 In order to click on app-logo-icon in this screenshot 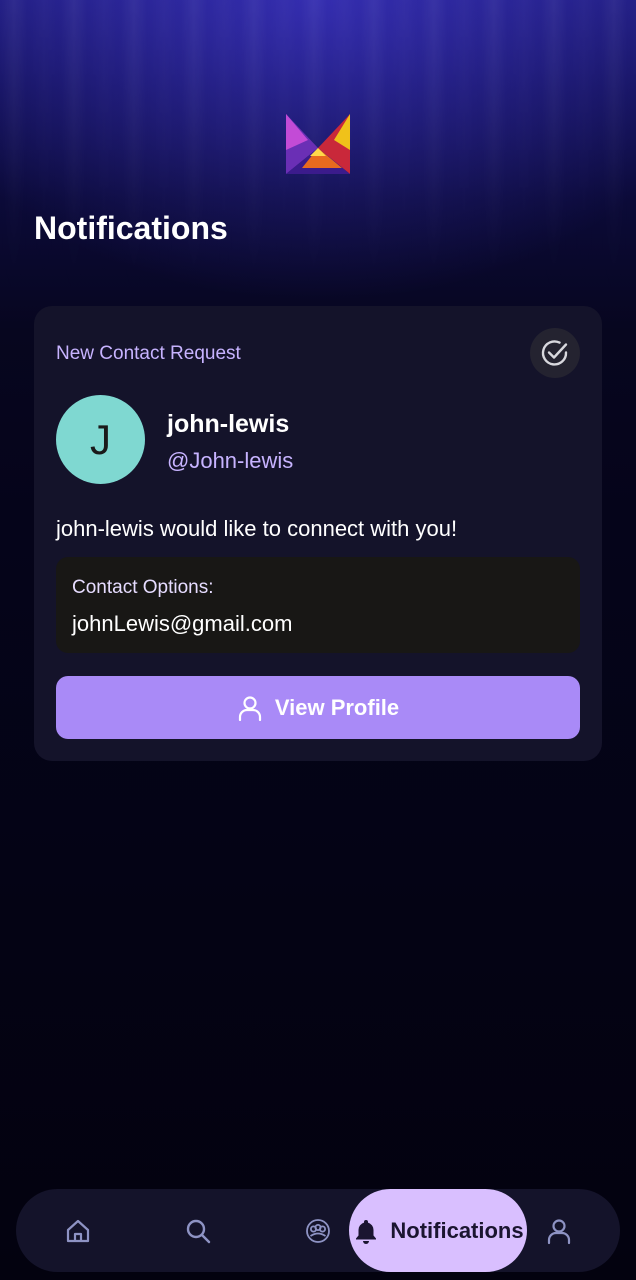, I will do `click(318, 144)`.